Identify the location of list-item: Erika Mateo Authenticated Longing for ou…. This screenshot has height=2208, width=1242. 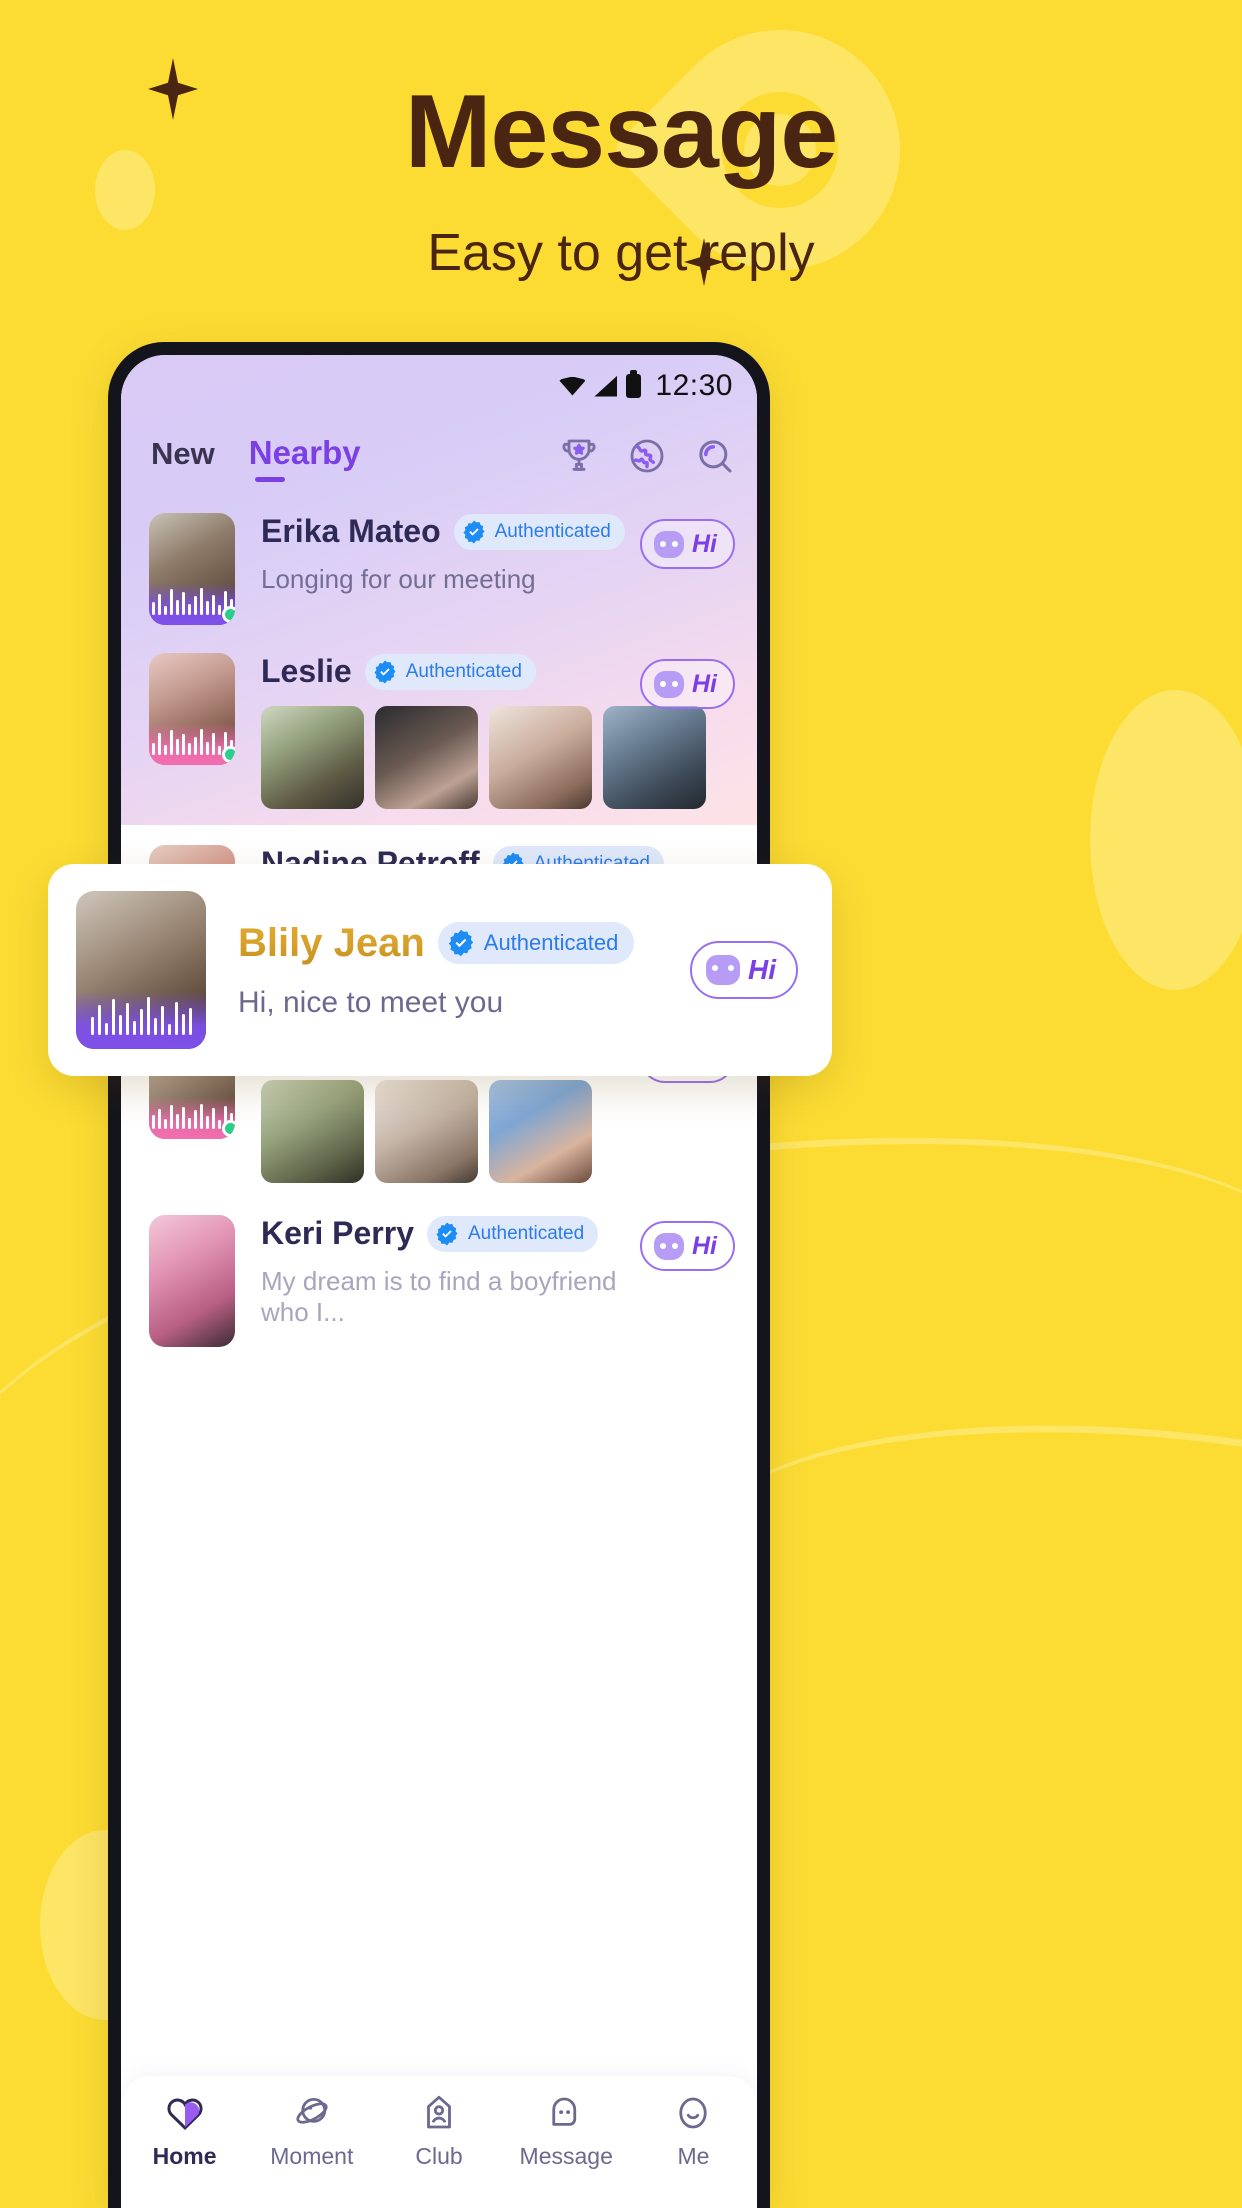
(439, 565).